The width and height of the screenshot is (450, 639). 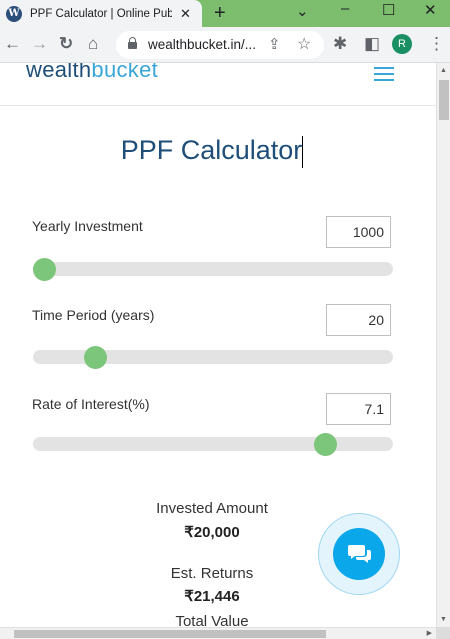 I want to click on maximize-icon: ☐, so click(x=388, y=10).